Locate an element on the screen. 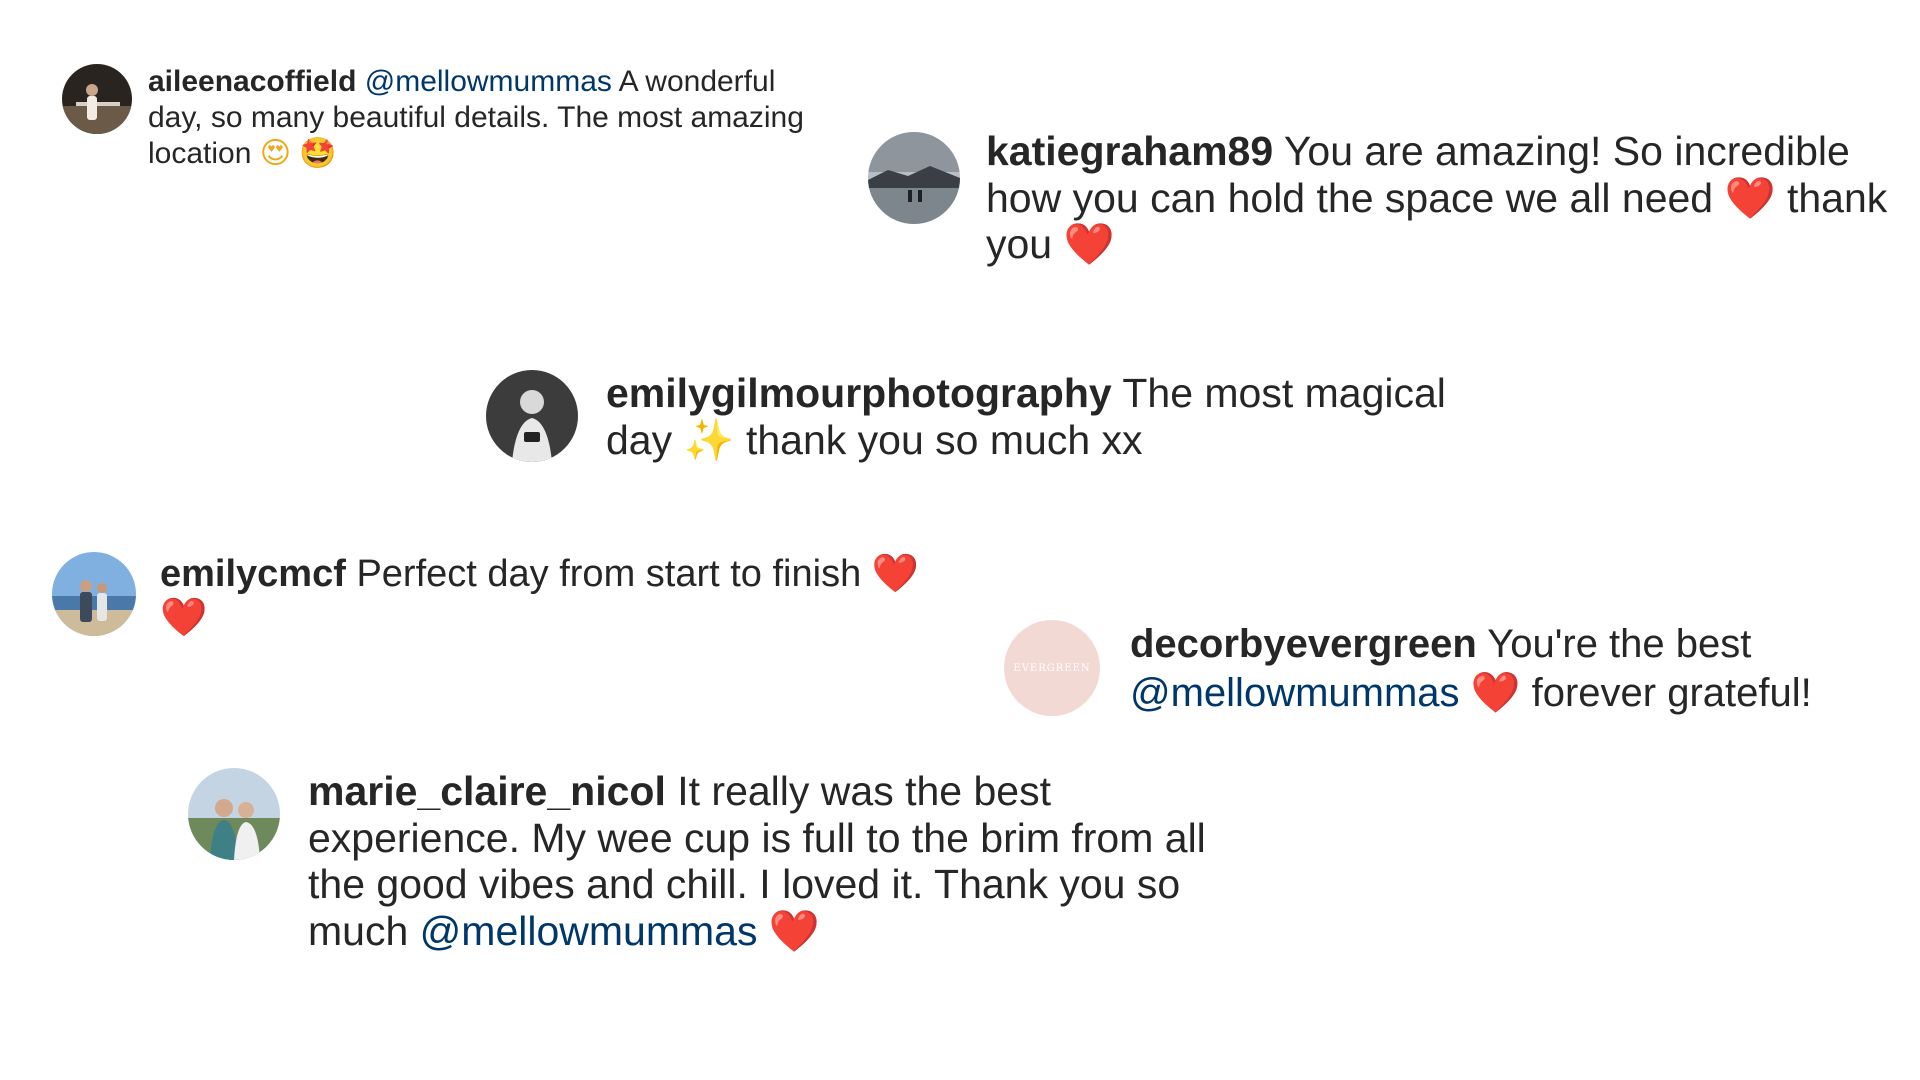 The width and height of the screenshot is (1920, 1080). username: katiegraham89 is located at coordinates (1129, 151).